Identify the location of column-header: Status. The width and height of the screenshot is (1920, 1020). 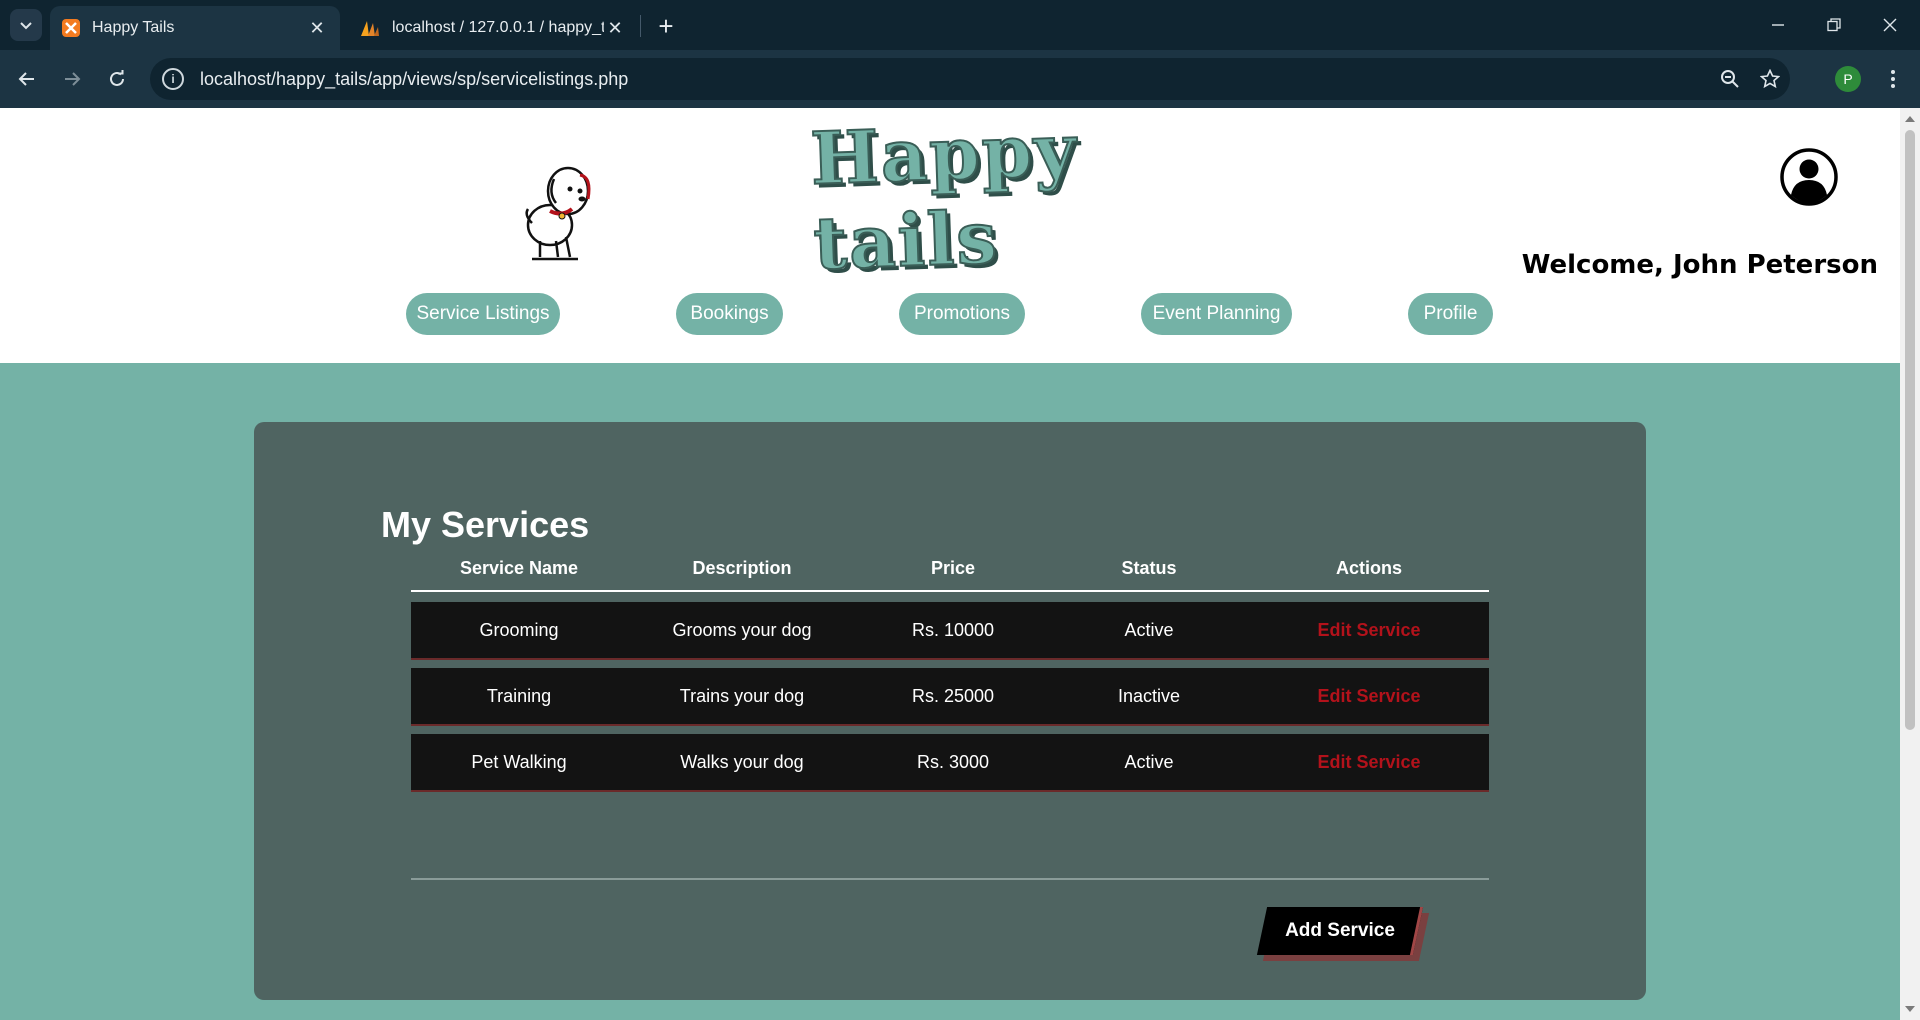
(1149, 567).